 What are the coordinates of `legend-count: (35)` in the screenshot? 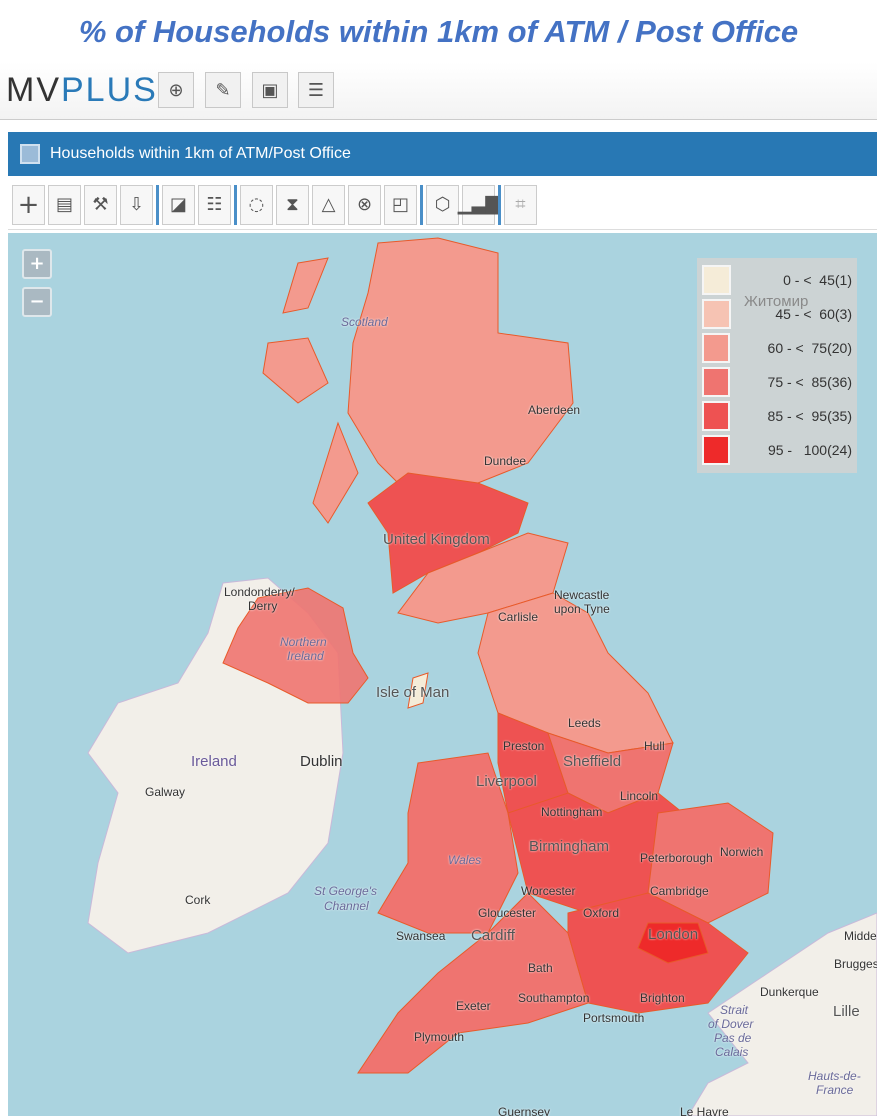 It's located at (839, 416).